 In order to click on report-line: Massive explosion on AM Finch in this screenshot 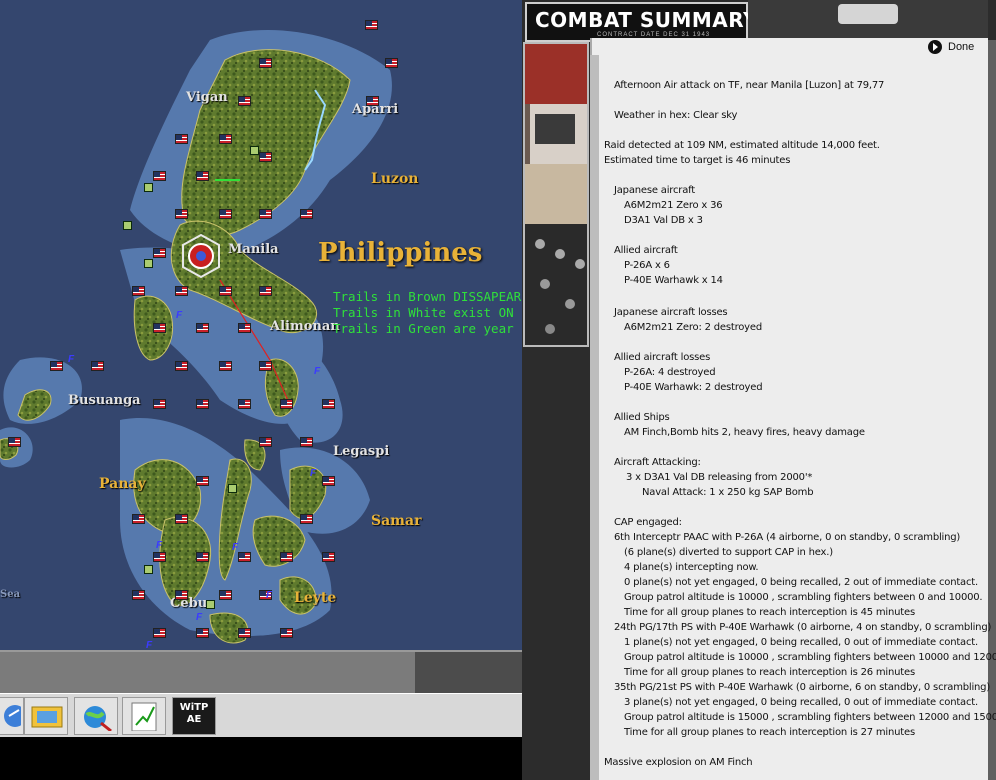, I will do `click(678, 762)`.